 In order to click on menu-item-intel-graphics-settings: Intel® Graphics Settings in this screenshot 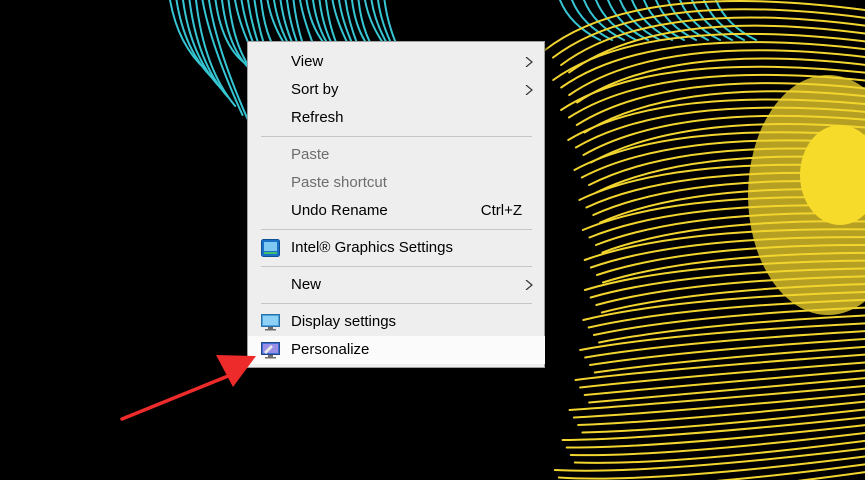, I will do `click(396, 248)`.